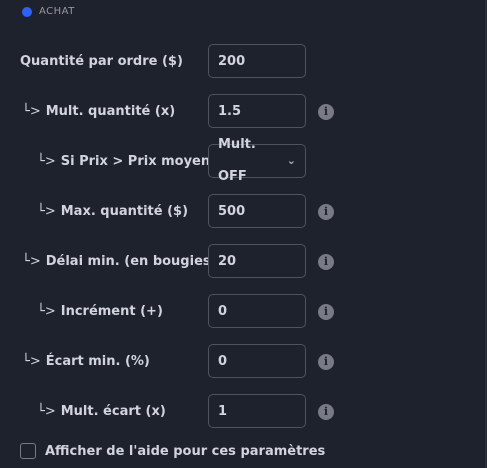  I want to click on setting-label-wrap: └> Délai min. (en bougies), so click(119, 262).